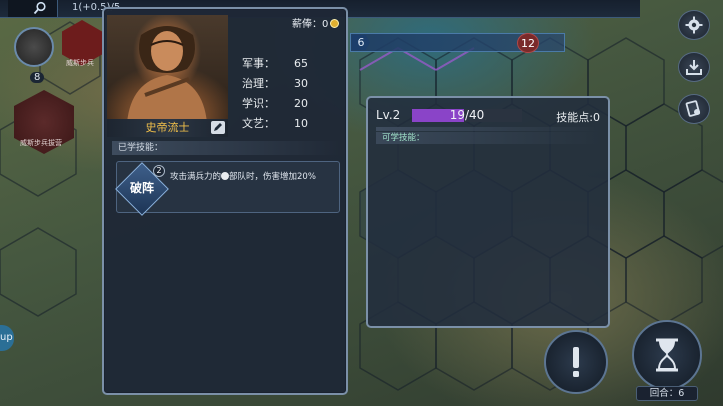 The image size is (723, 406). What do you see at coordinates (301, 63) in the screenshot?
I see `stat-value: 65` at bounding box center [301, 63].